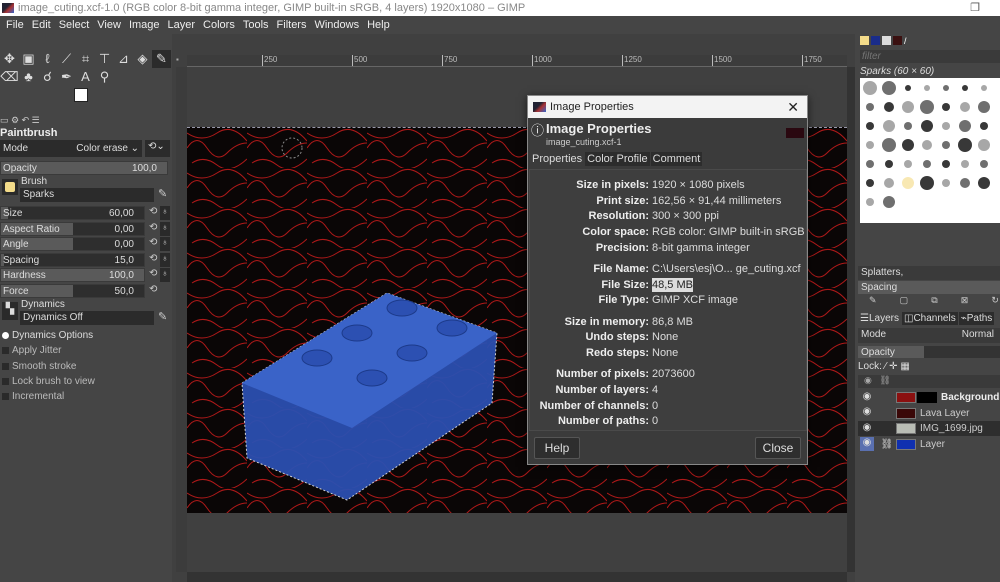 The width and height of the screenshot is (1000, 582). Describe the element at coordinates (875, 40) in the screenshot. I see `patterns-tab-icon` at that location.